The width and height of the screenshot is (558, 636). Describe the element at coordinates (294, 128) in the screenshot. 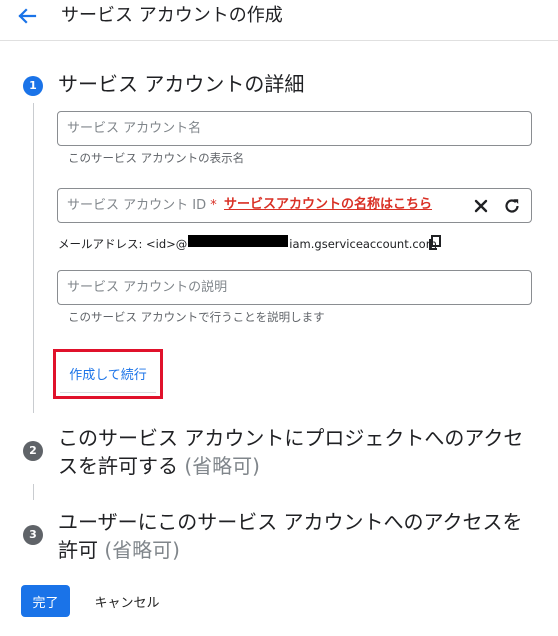

I see `service-account-name-field: サービス アカウント名` at that location.